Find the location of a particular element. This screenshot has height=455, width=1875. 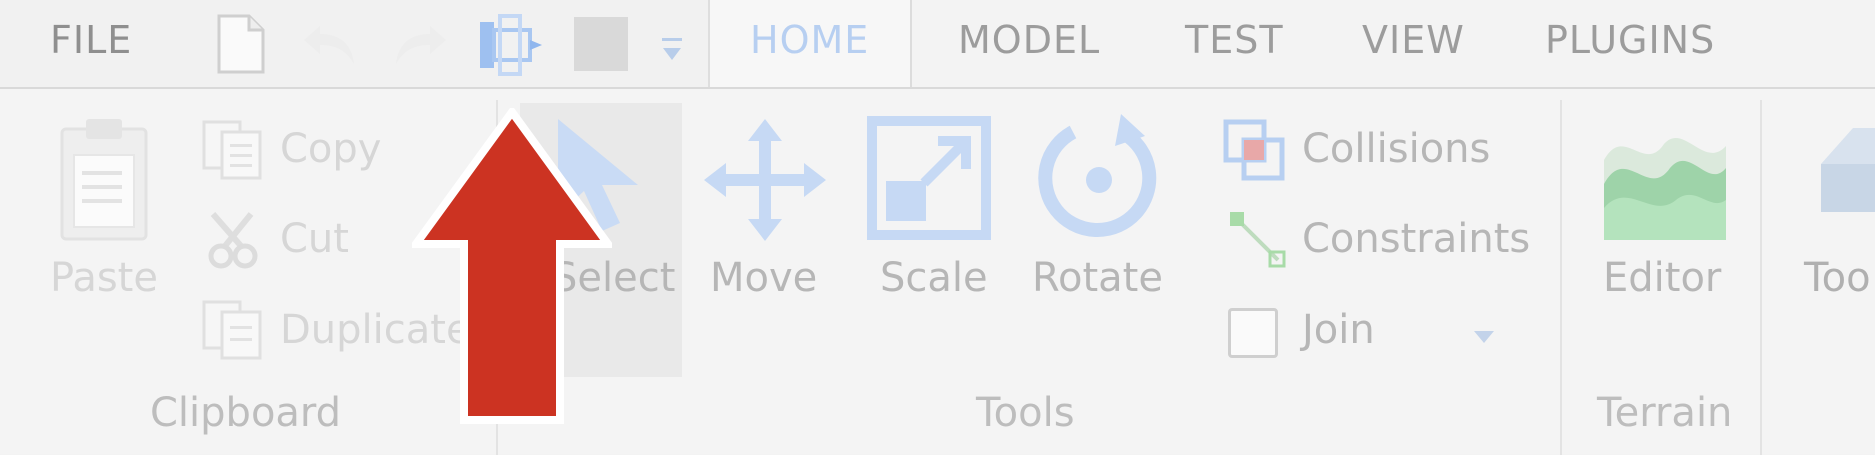

stop-icon is located at coordinates (601, 44).